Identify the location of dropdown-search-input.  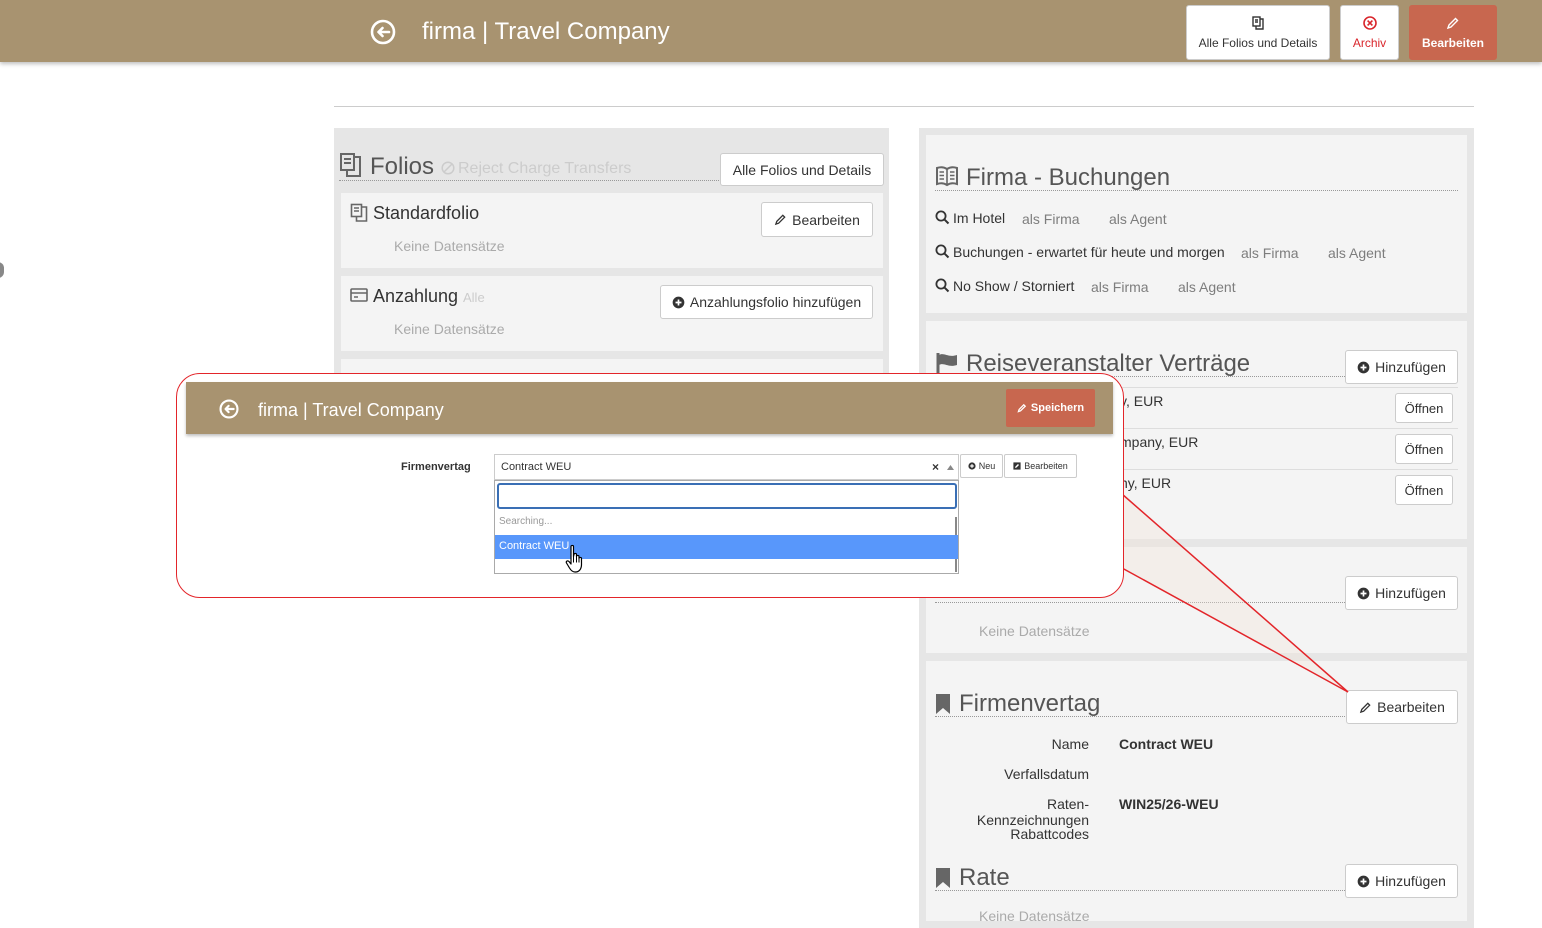
(727, 496).